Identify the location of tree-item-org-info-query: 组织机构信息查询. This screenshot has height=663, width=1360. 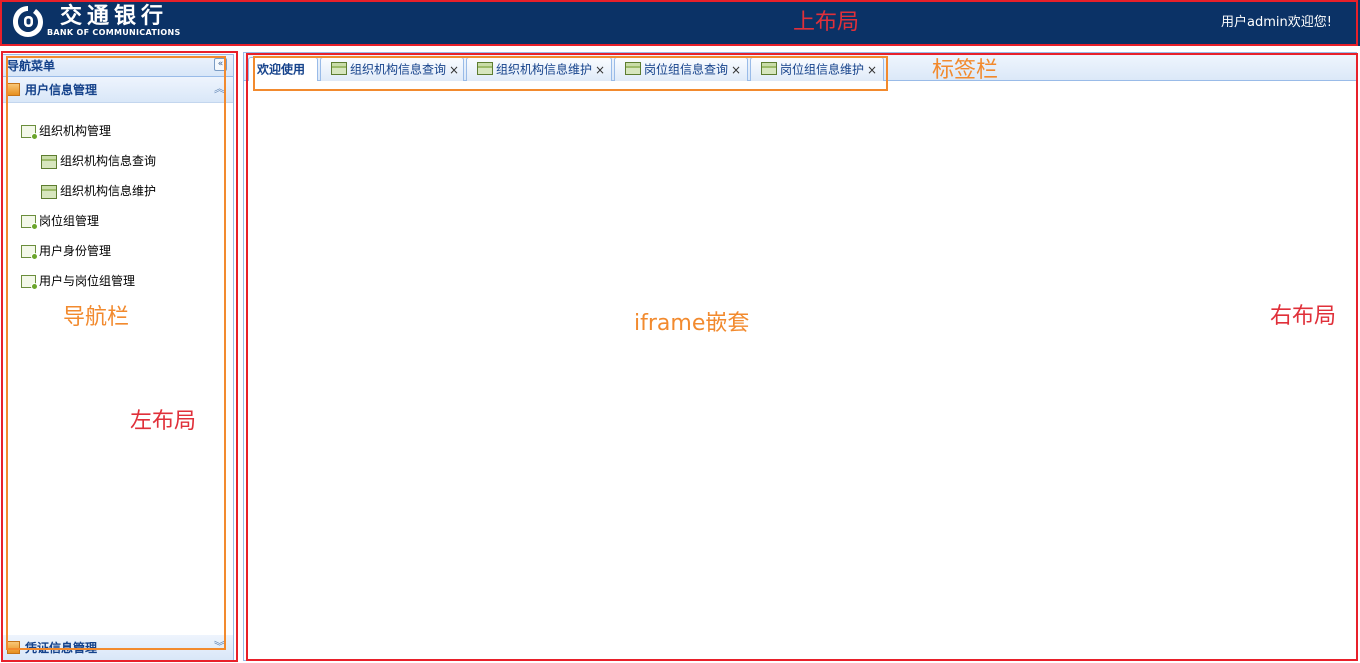
(98, 161).